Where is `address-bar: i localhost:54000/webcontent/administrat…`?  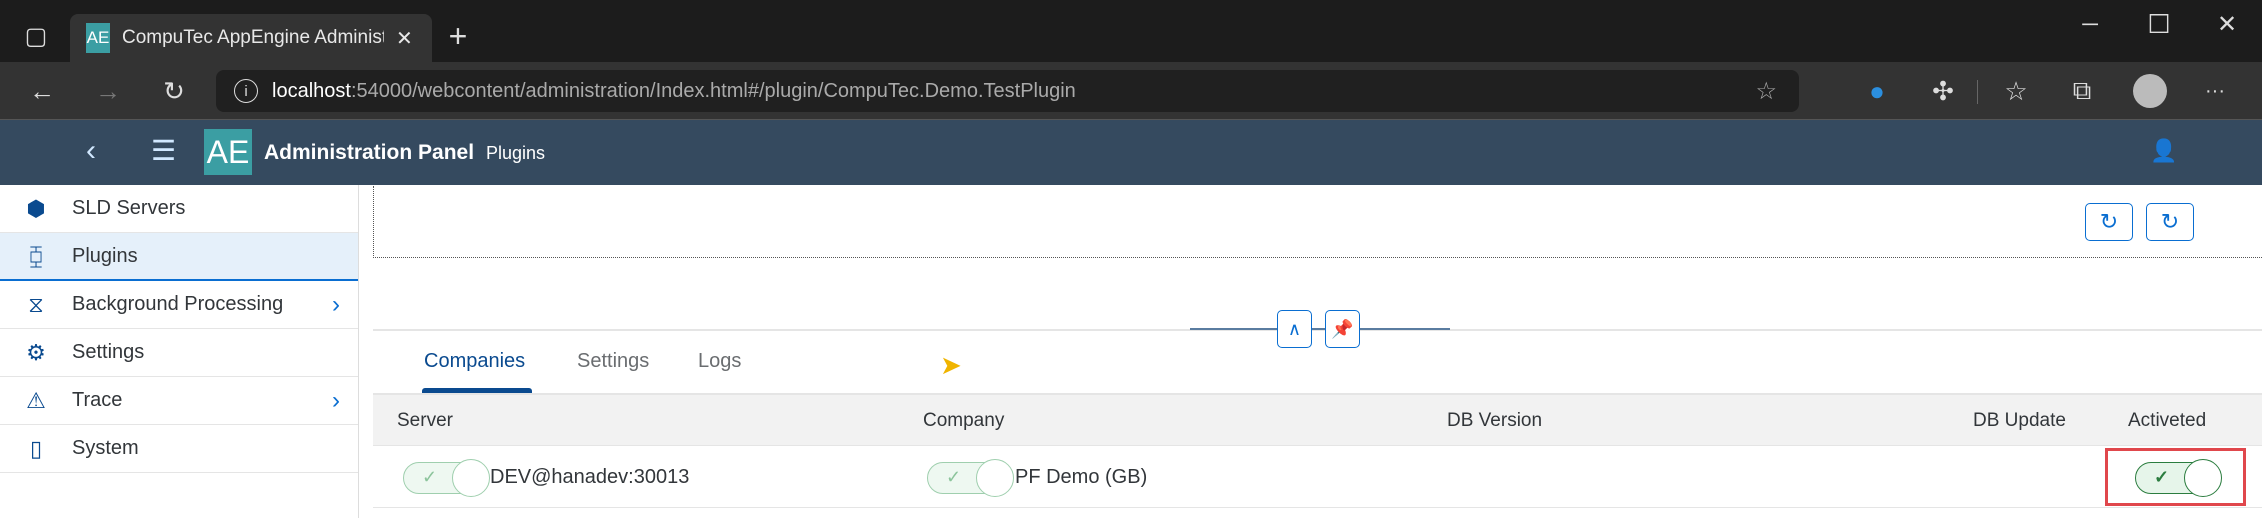 address-bar: i localhost:54000/webcontent/administrat… is located at coordinates (1007, 91).